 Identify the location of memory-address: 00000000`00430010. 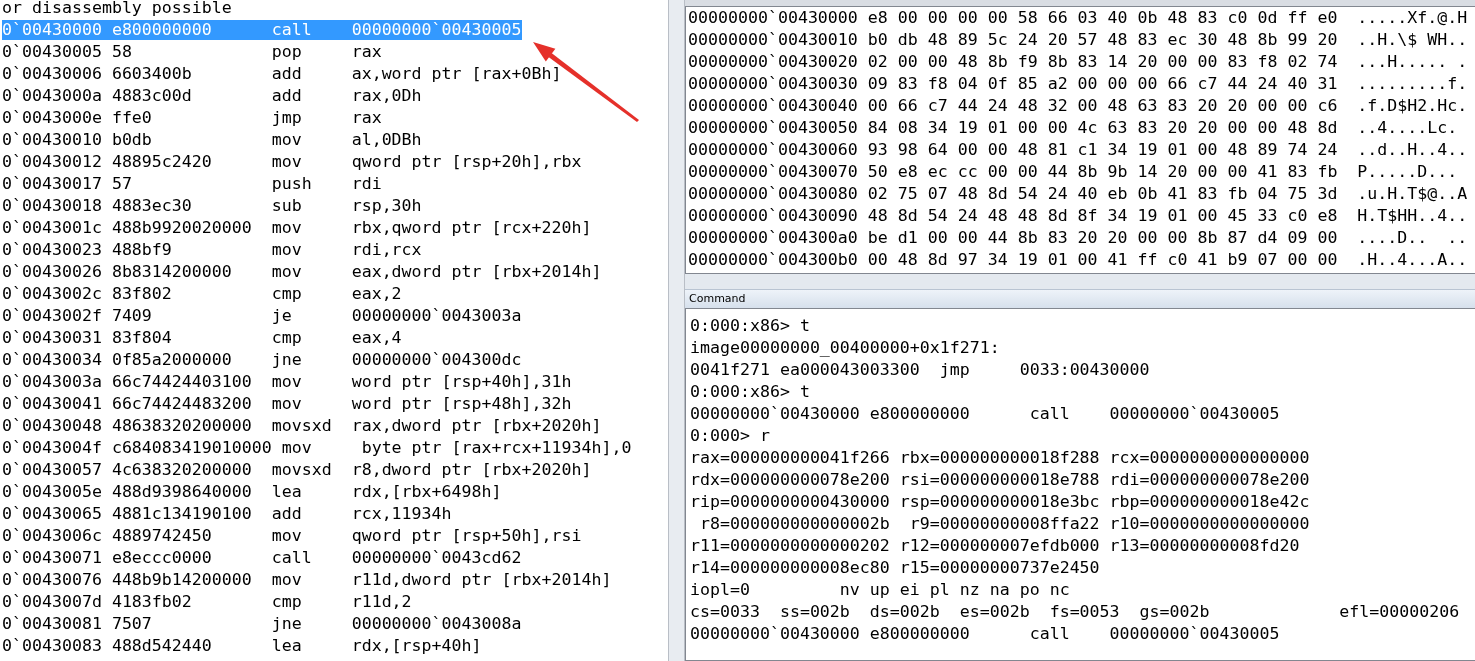
(773, 40).